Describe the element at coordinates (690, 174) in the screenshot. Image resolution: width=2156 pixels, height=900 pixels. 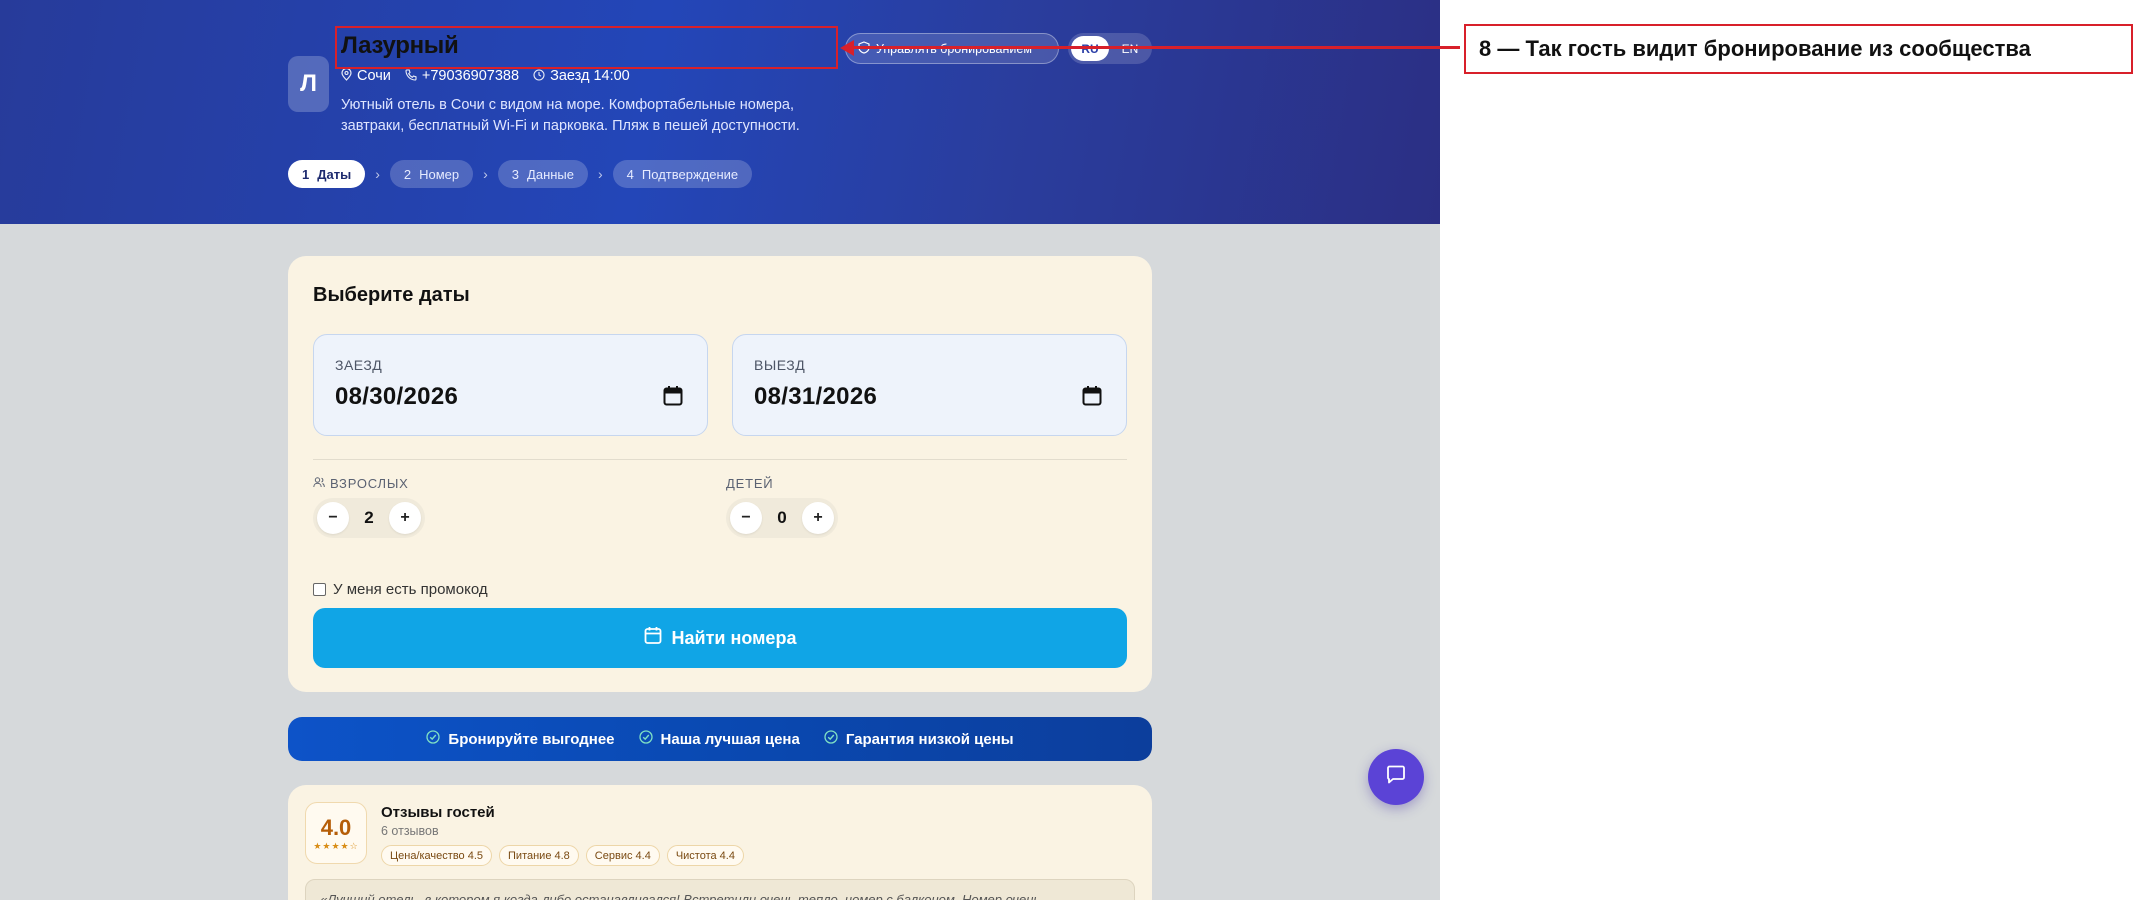
I see `step-label: Подтверждение` at that location.